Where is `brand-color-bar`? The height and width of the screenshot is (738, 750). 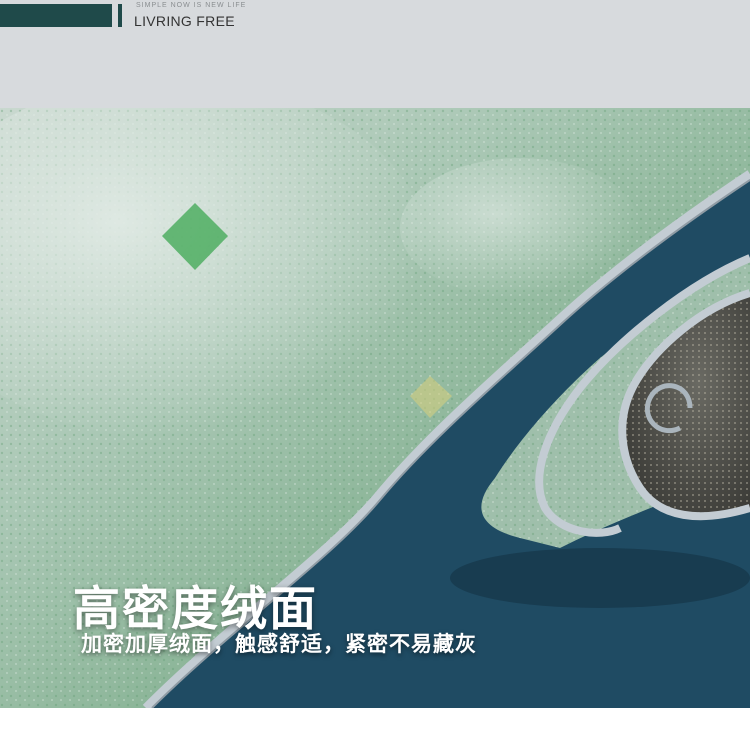
brand-color-bar is located at coordinates (56, 15).